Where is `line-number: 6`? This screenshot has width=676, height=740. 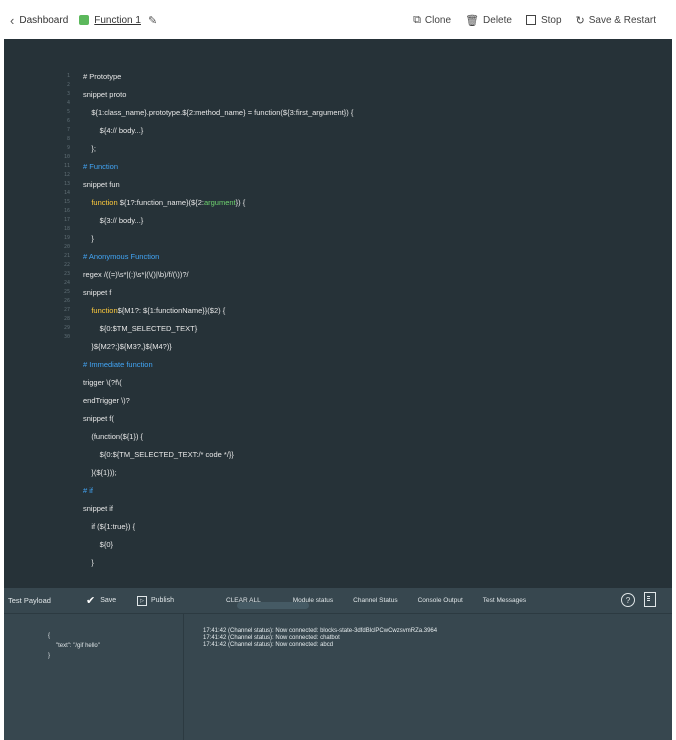 line-number: 6 is located at coordinates (68, 121).